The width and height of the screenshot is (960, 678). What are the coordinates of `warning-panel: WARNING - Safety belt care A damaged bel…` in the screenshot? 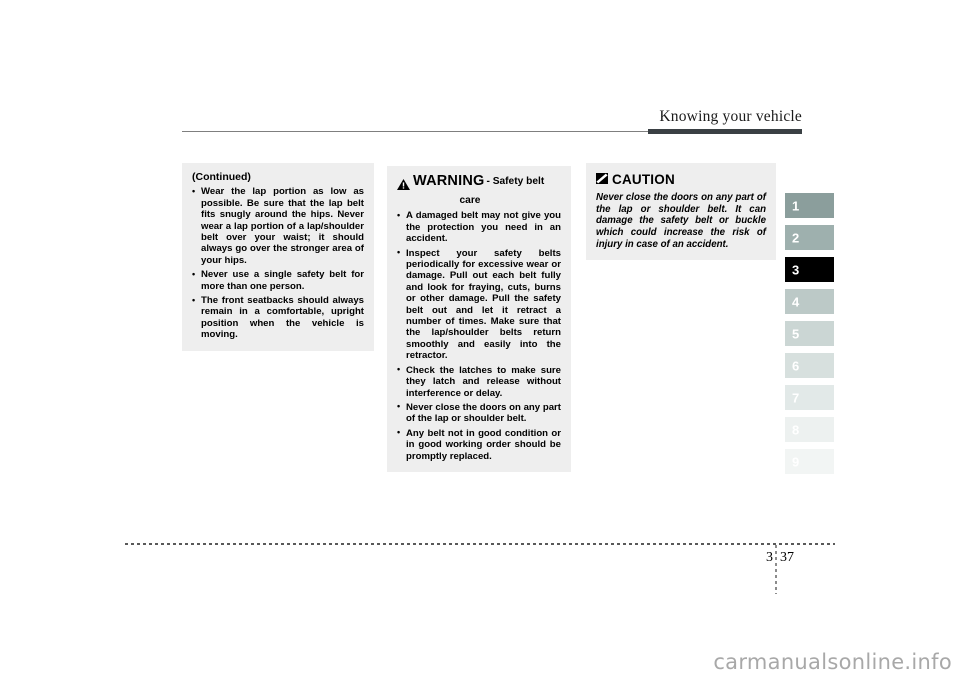 It's located at (479, 319).